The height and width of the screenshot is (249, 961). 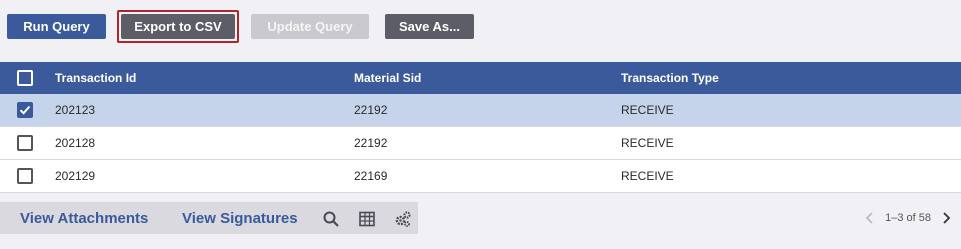 I want to click on export-to-csv-button: Export to CSV, so click(x=178, y=26).